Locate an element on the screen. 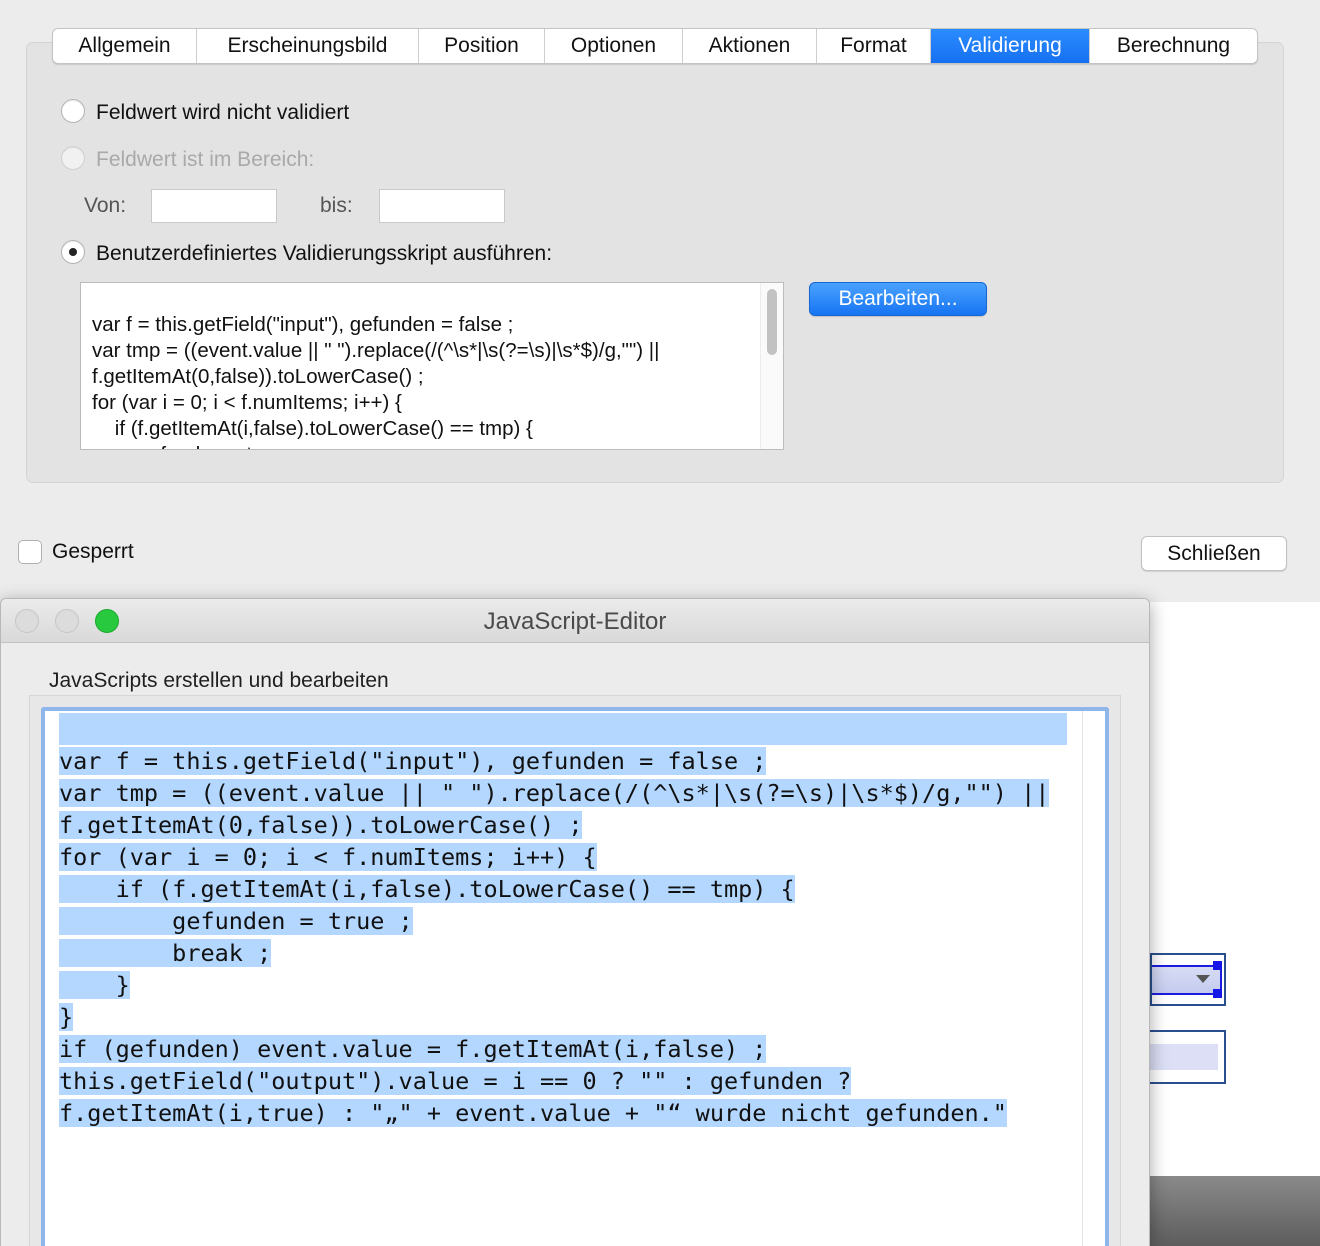 The width and height of the screenshot is (1320, 1246). tab-format: Format is located at coordinates (874, 46).